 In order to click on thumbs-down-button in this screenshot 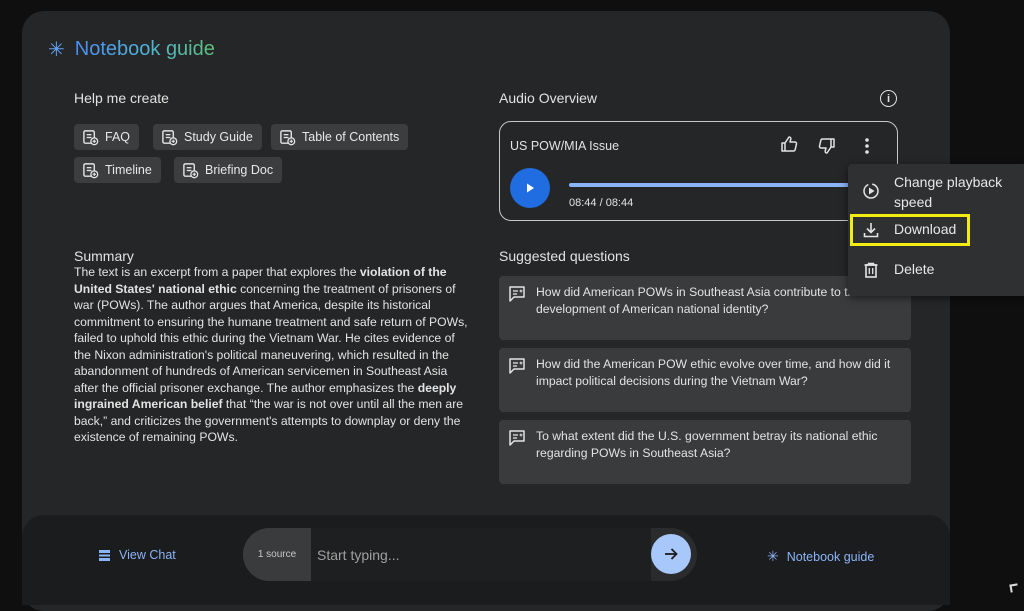, I will do `click(827, 146)`.